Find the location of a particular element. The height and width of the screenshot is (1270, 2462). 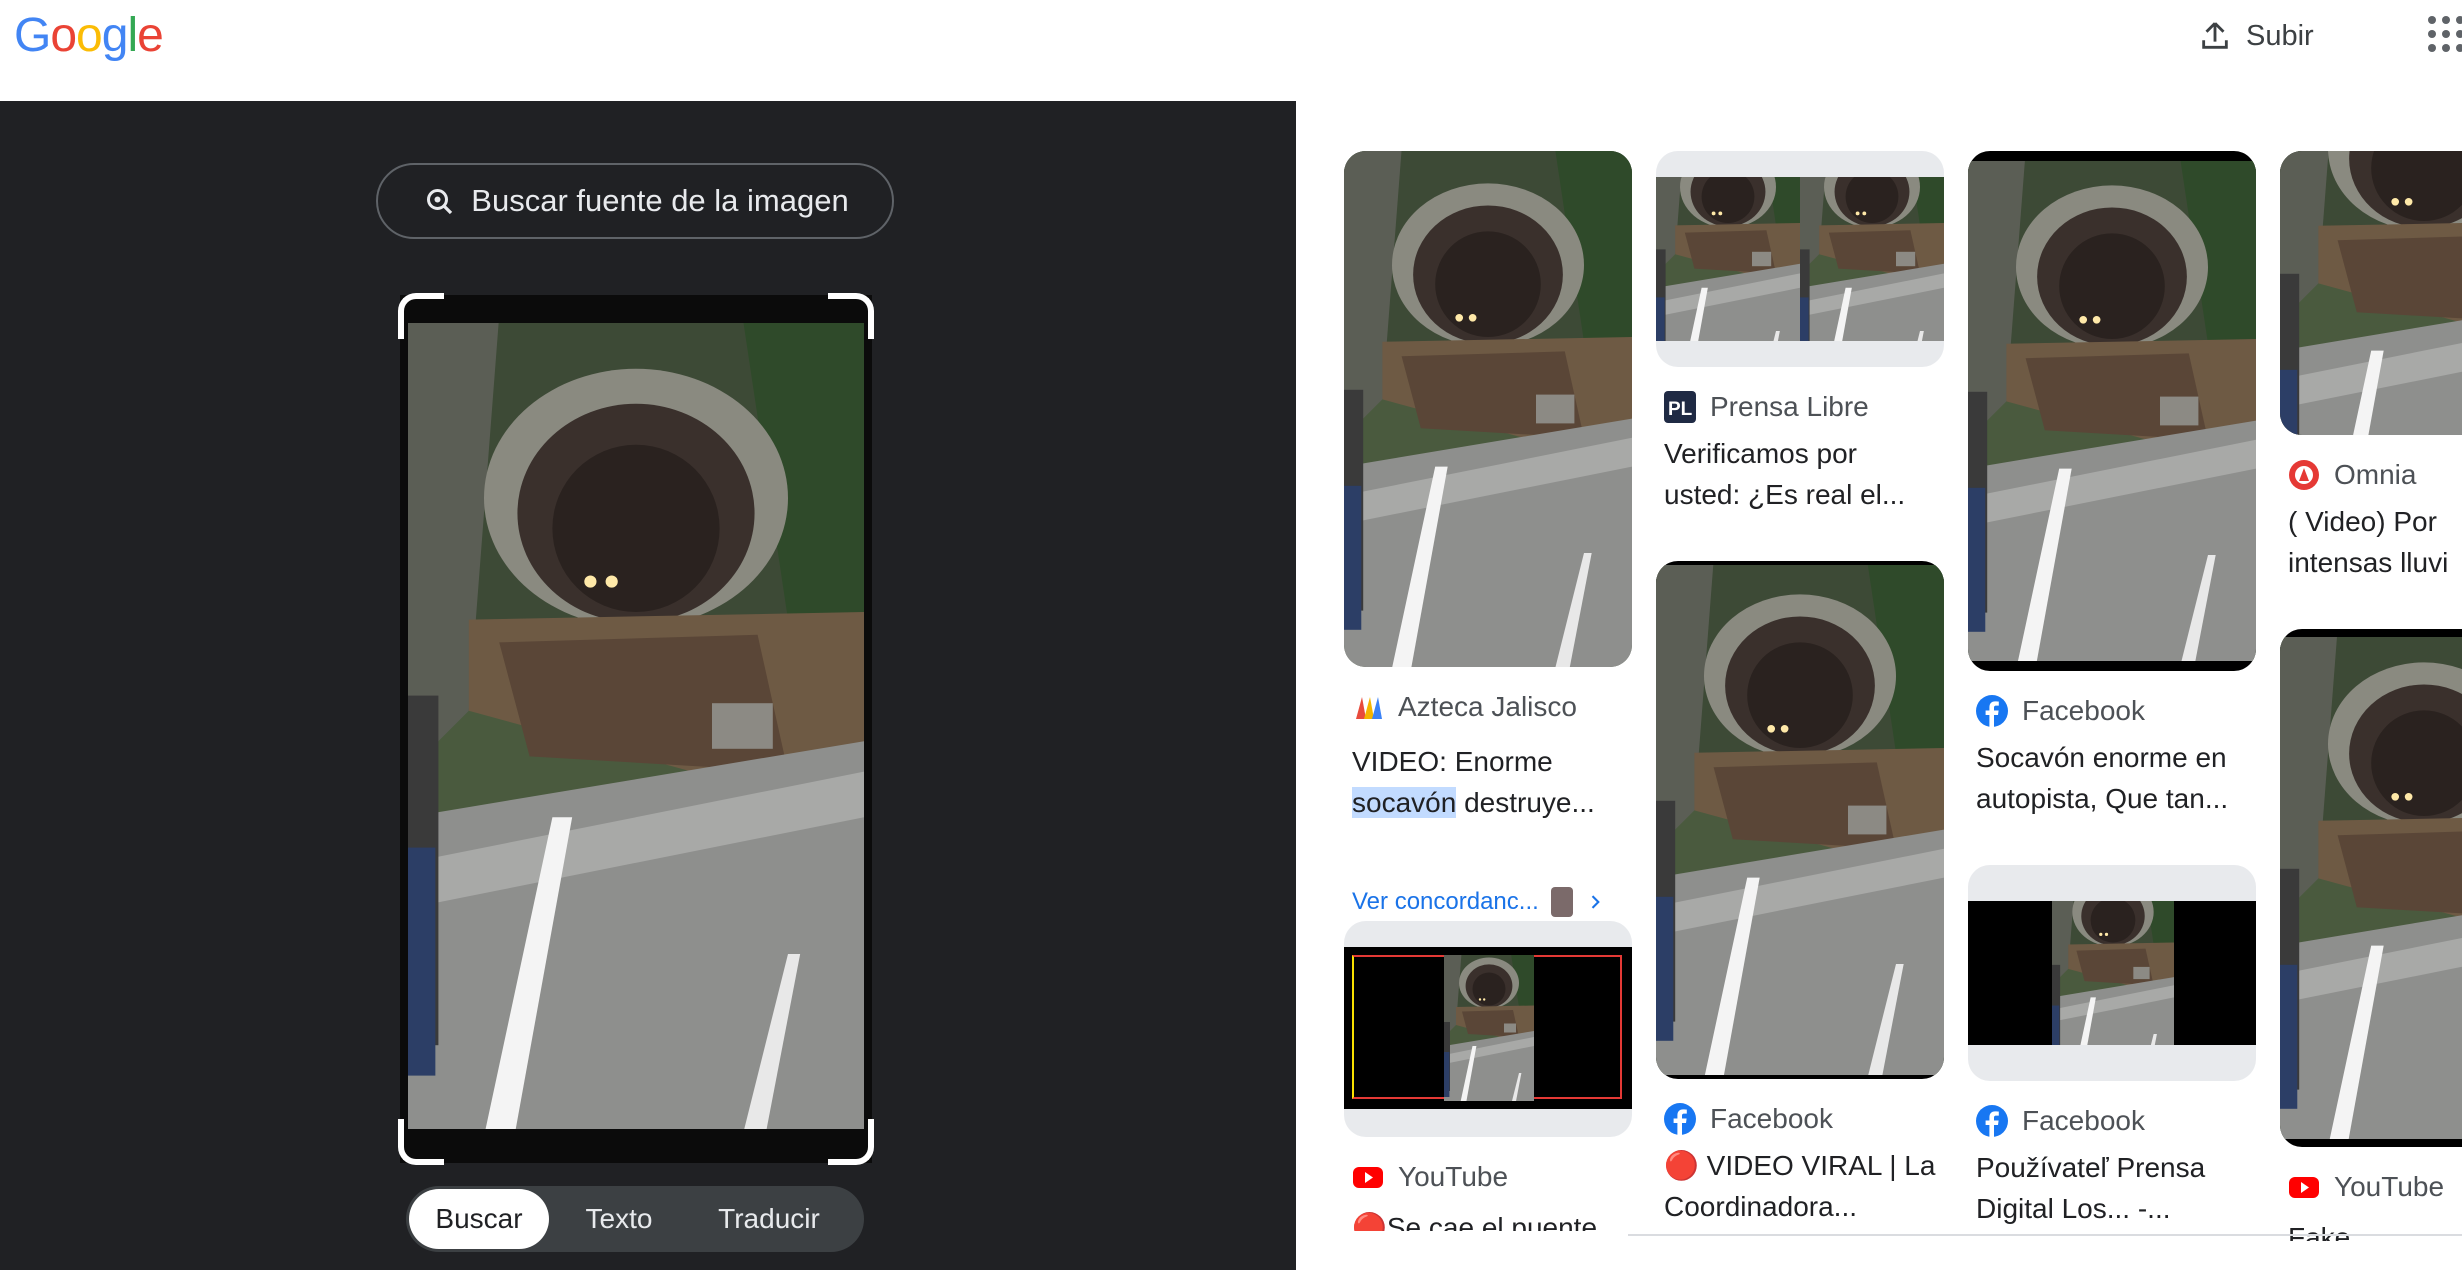

result-title-line: 🔴 VIDEO VIRAL | La is located at coordinates (1800, 1165).